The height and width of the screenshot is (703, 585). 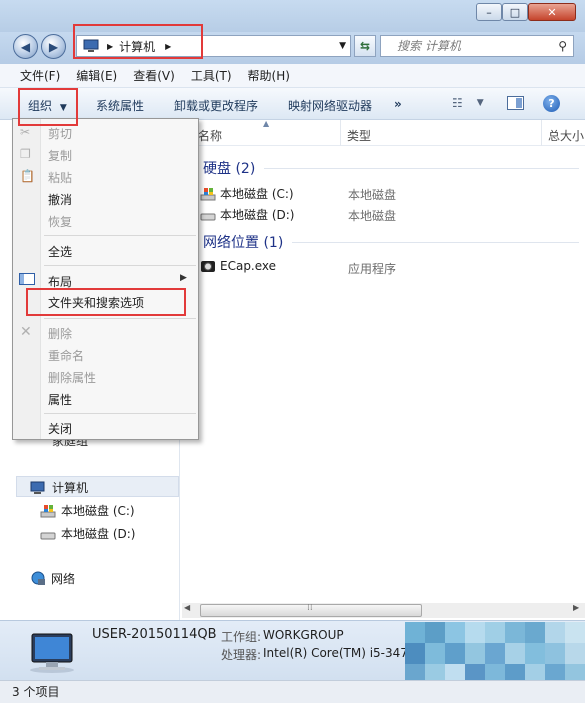 I want to click on copy-icon: ❐, so click(x=25, y=154).